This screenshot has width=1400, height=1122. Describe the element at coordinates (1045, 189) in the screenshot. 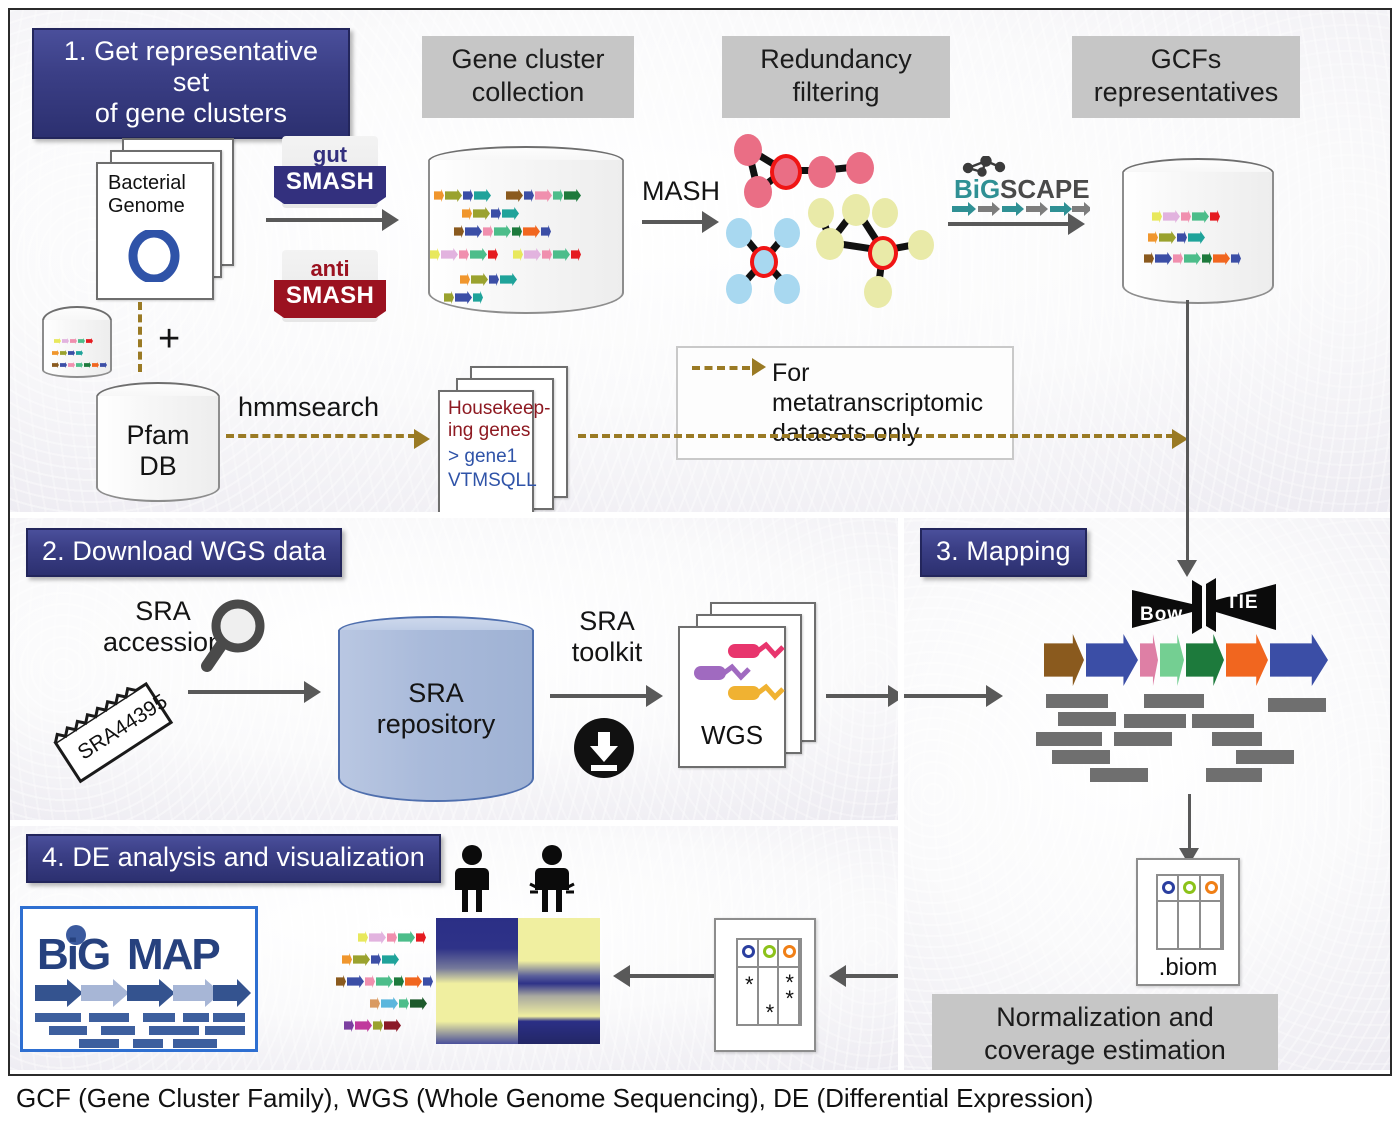

I see `svg-text: SCAPE` at that location.